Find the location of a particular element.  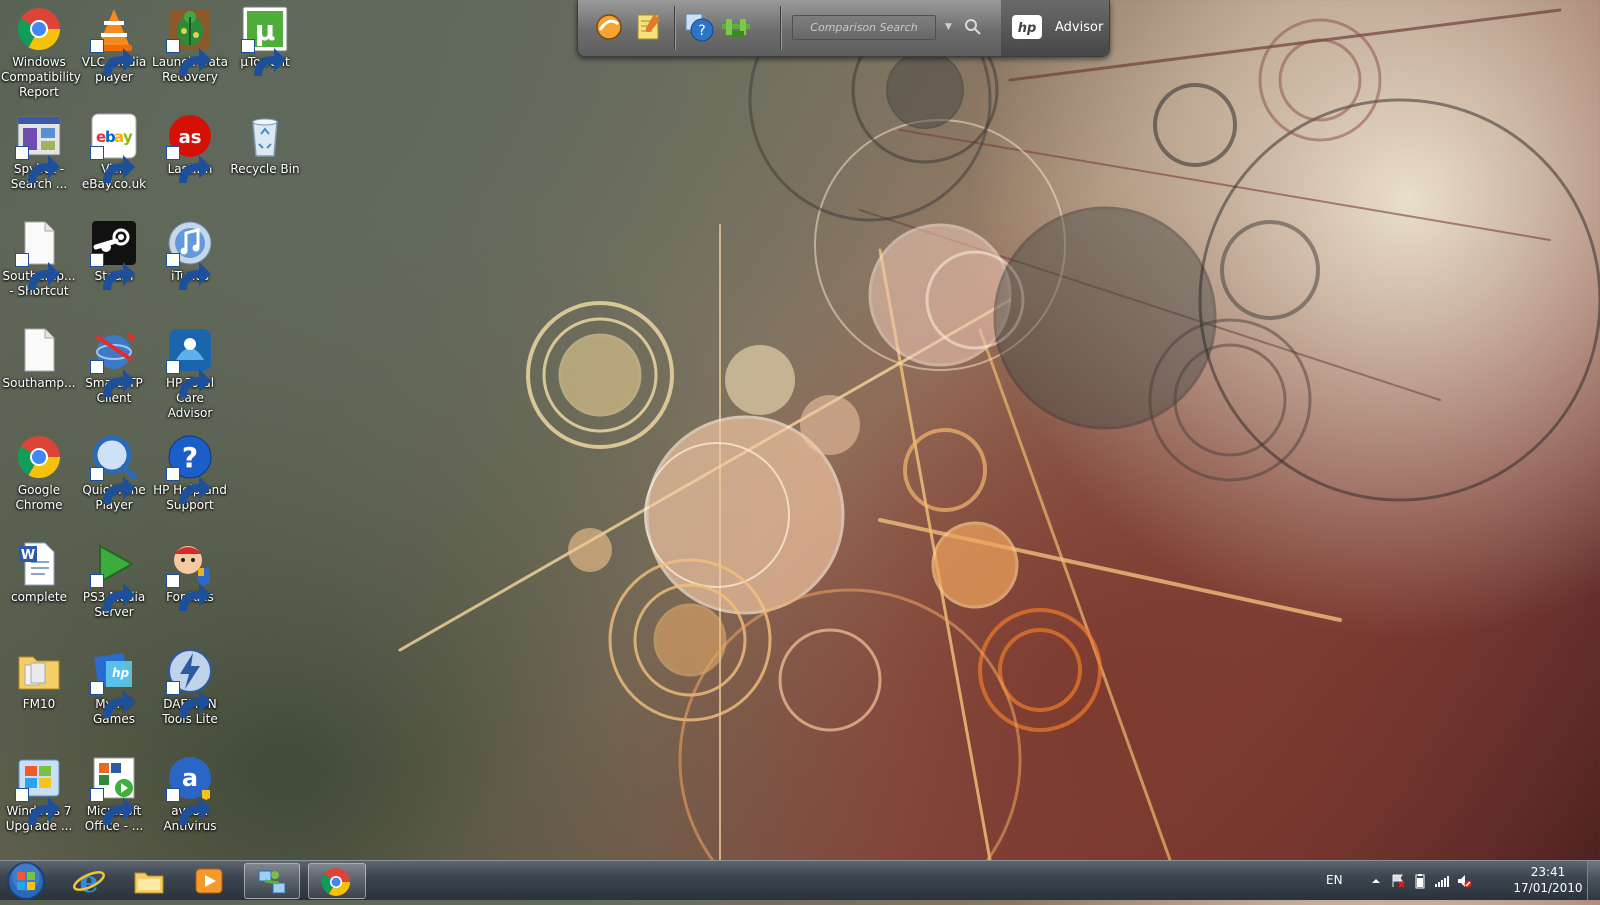

desktop-icon-my-hp-games: hpMy HP Games is located at coordinates (114, 694).